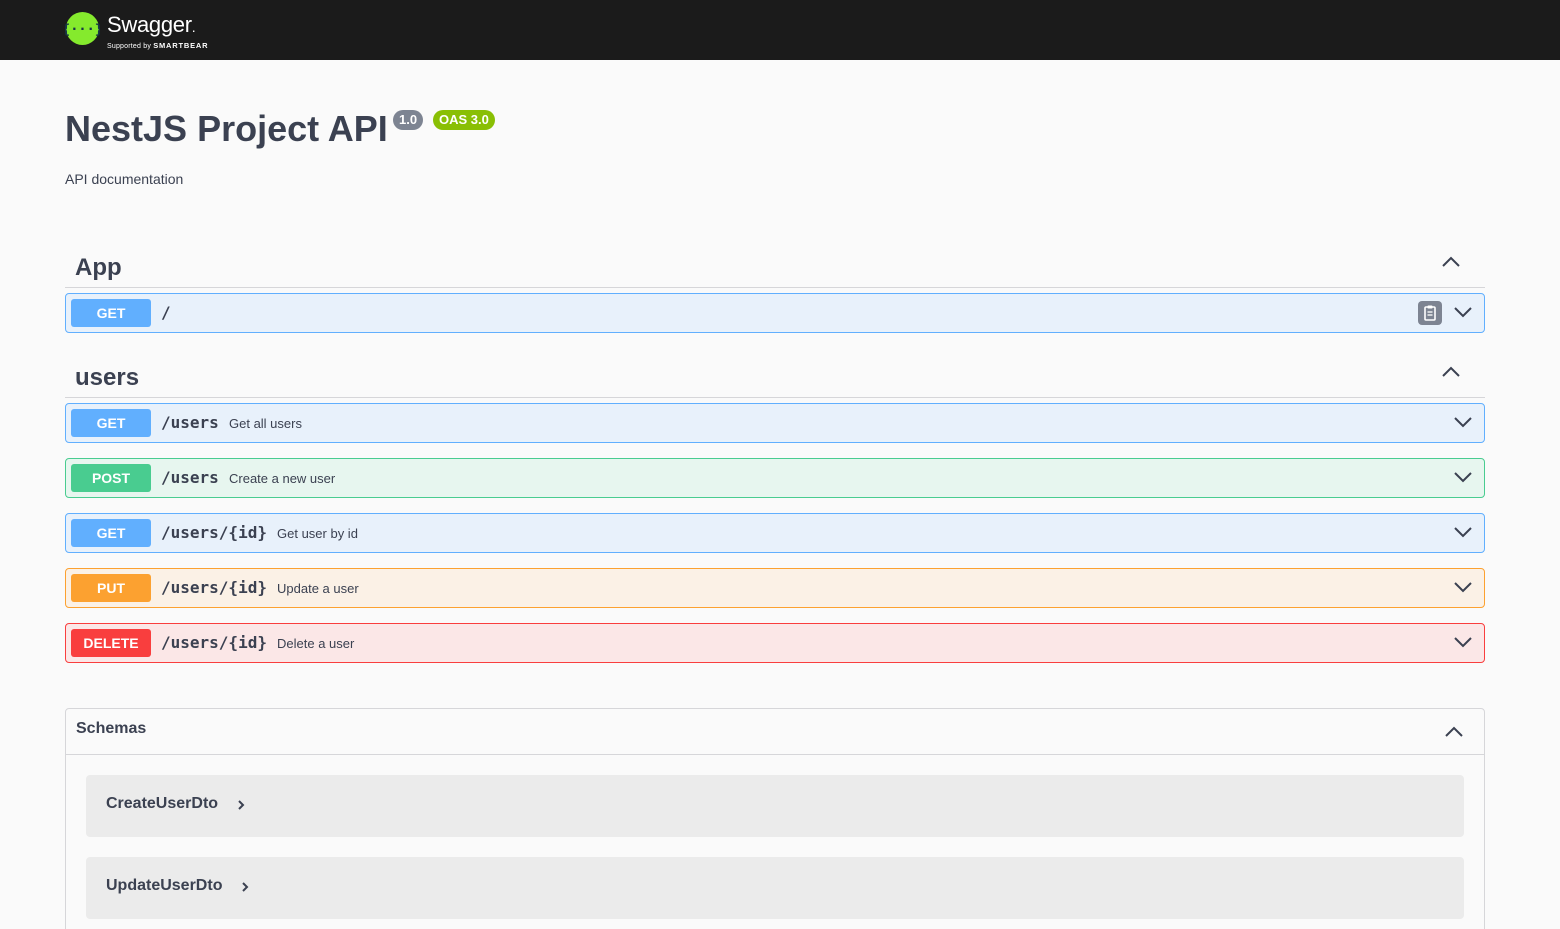 The image size is (1560, 929). What do you see at coordinates (775, 588) in the screenshot?
I see `operation-put-user: PUT /users/{id} Update a user` at bounding box center [775, 588].